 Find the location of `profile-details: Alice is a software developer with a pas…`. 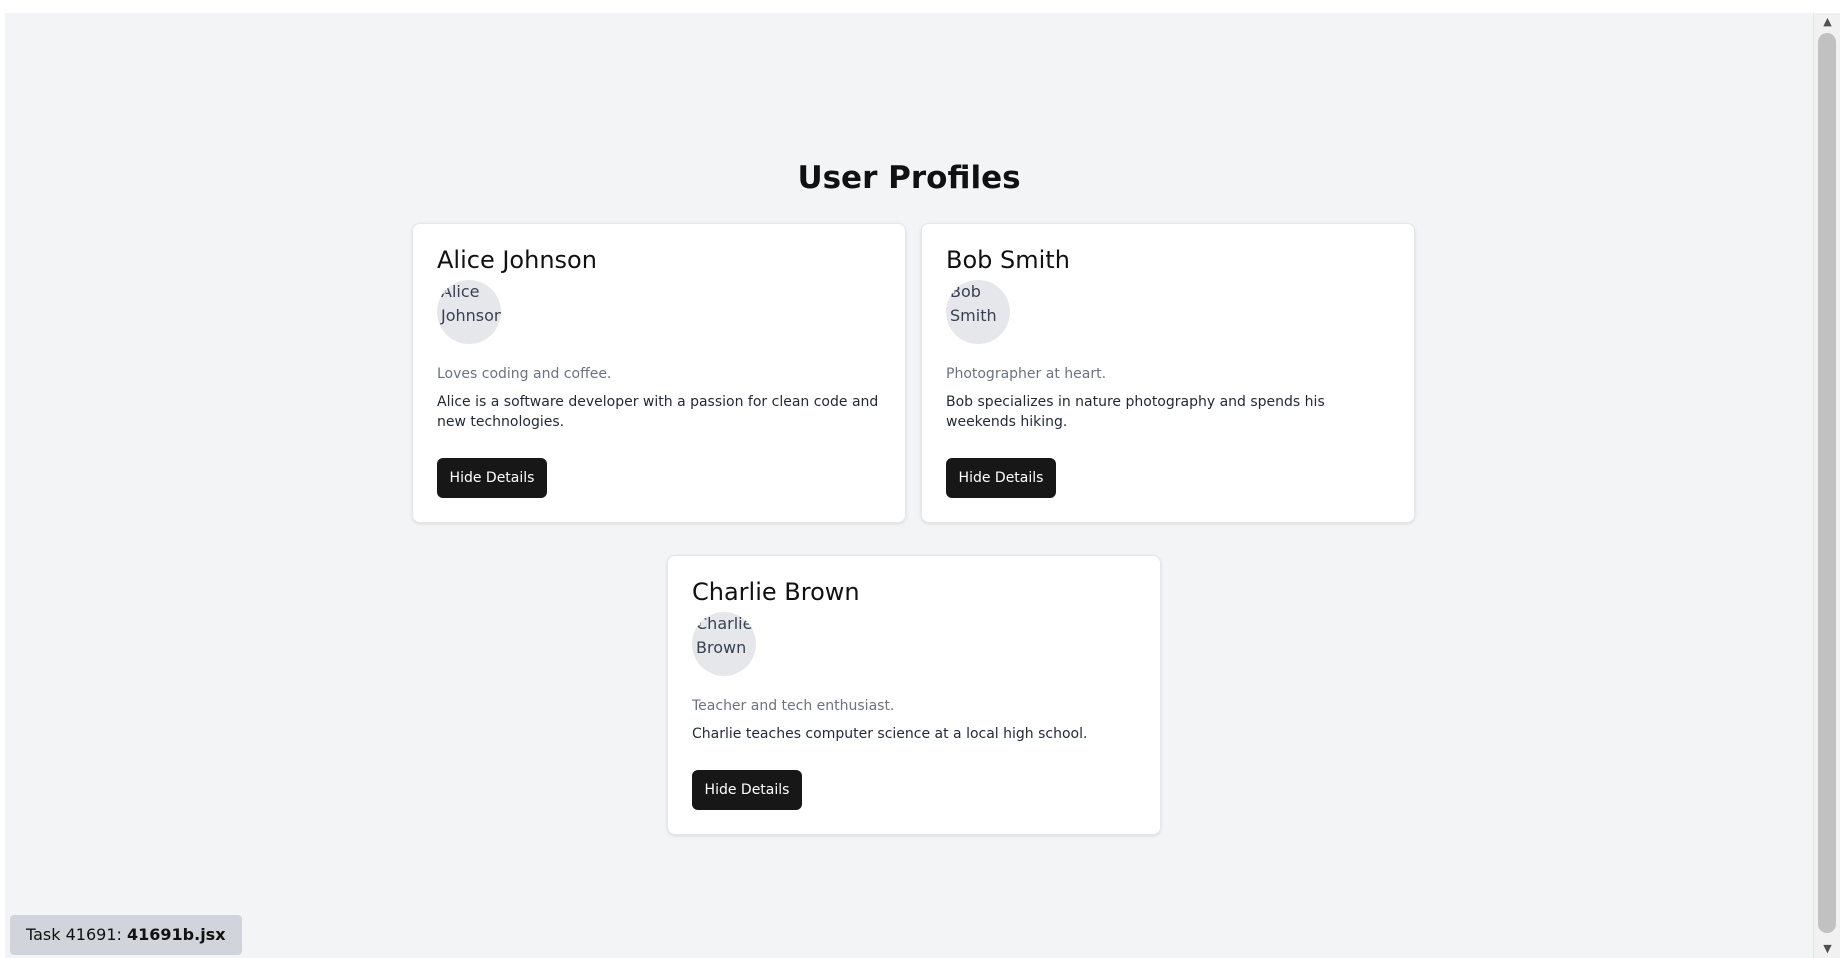

profile-details: Alice is a software developer with a pas… is located at coordinates (658, 412).